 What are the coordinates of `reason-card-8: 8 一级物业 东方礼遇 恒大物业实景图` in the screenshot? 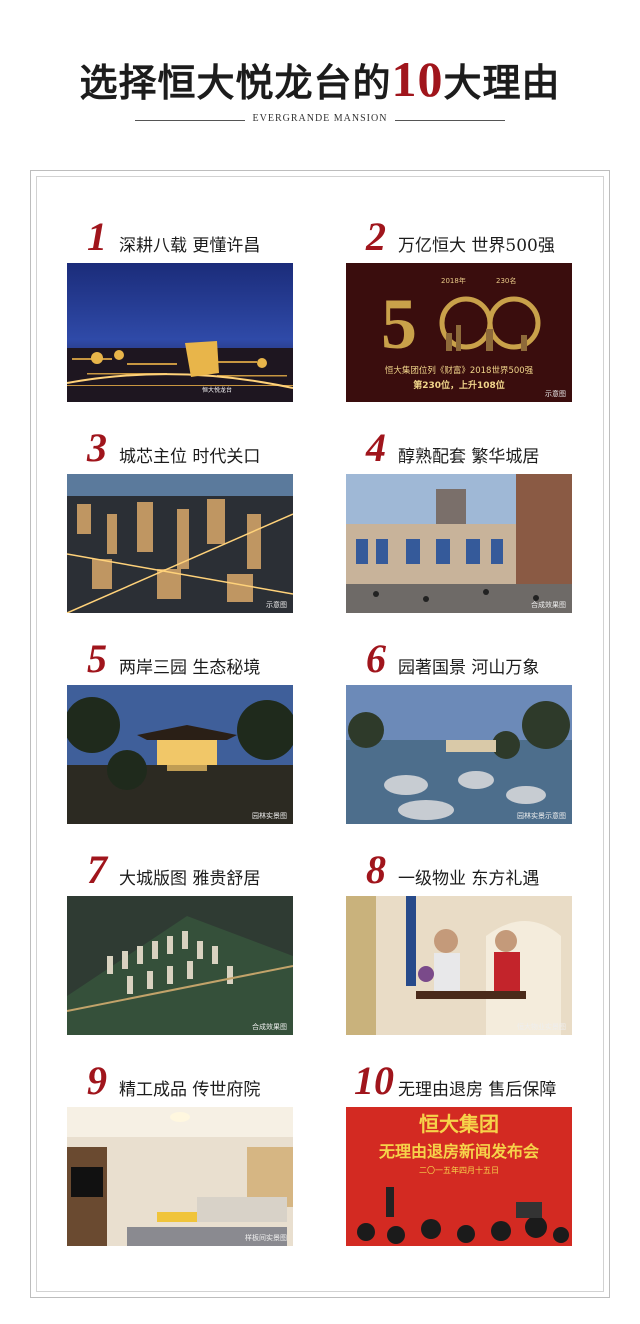 It's located at (459, 941).